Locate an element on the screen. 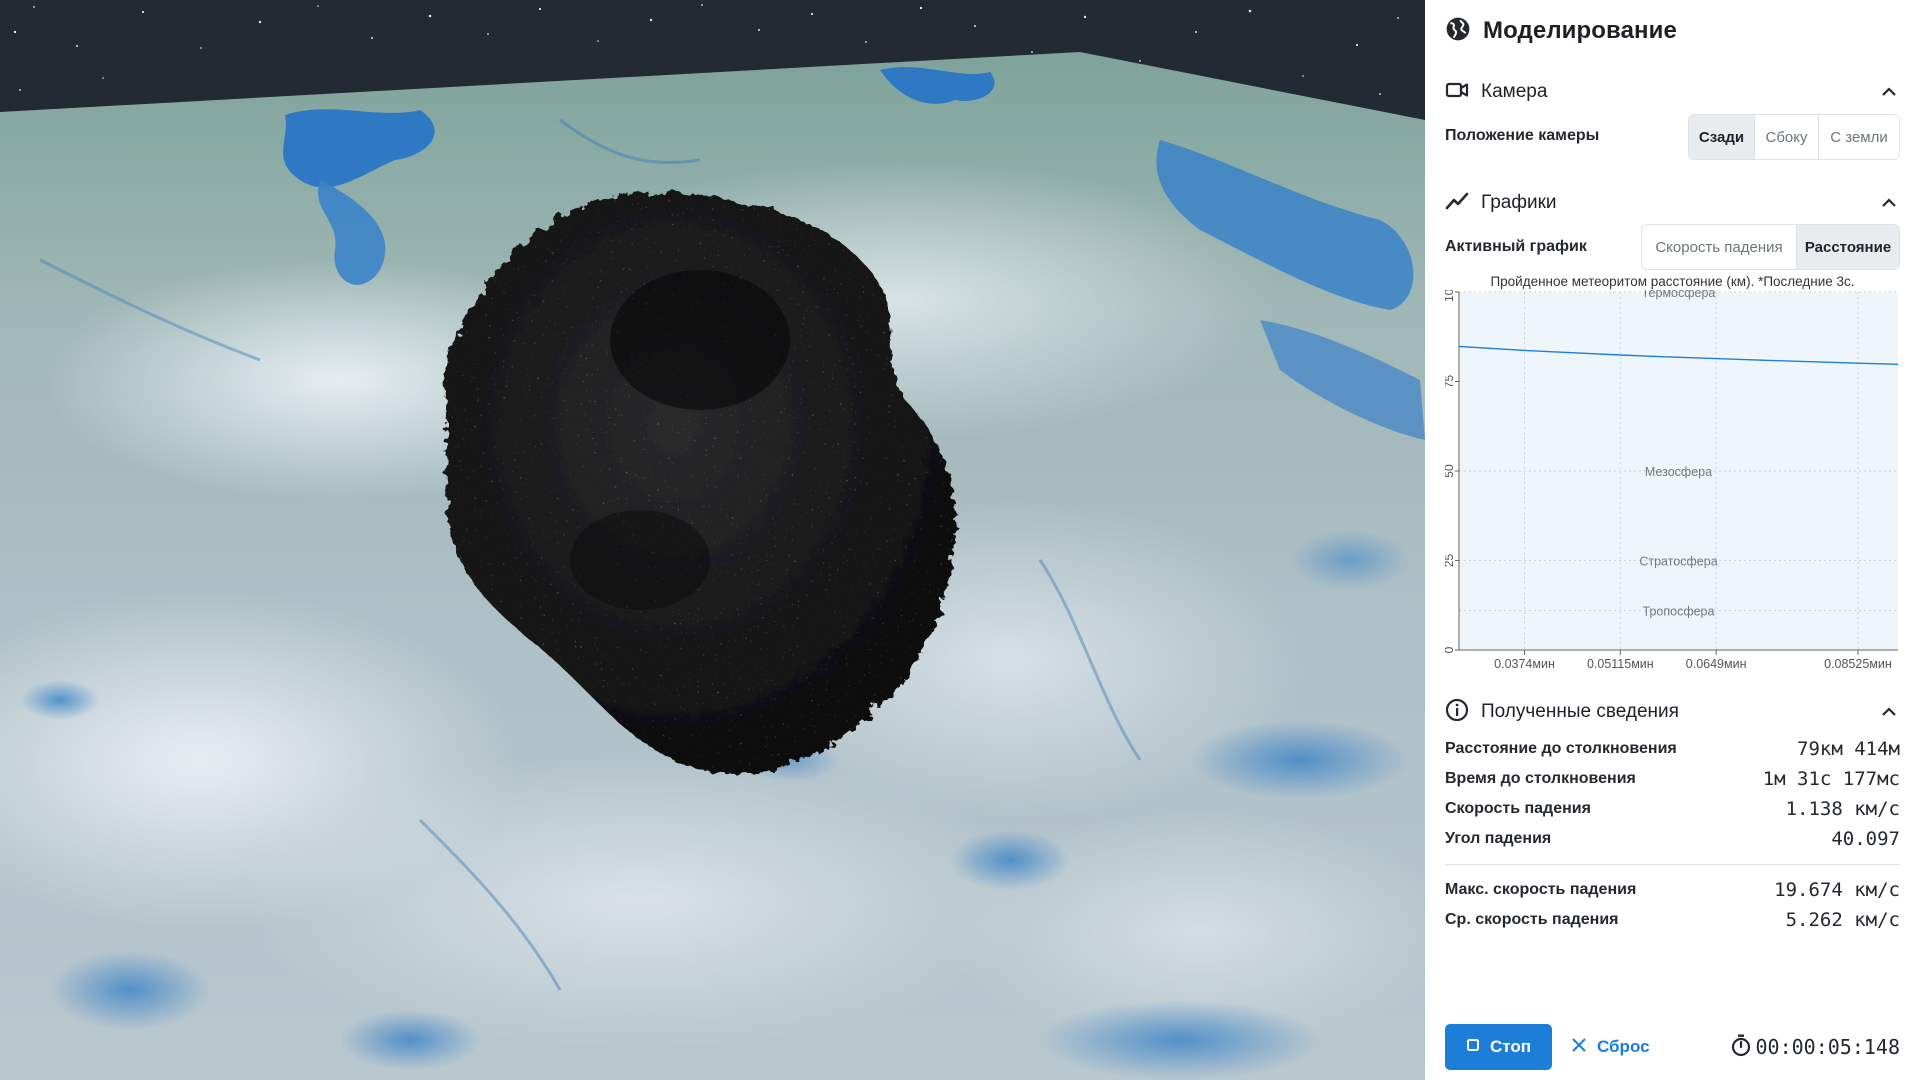 This screenshot has width=1920, height=1080. panel-title: Моделирование is located at coordinates (1580, 30).